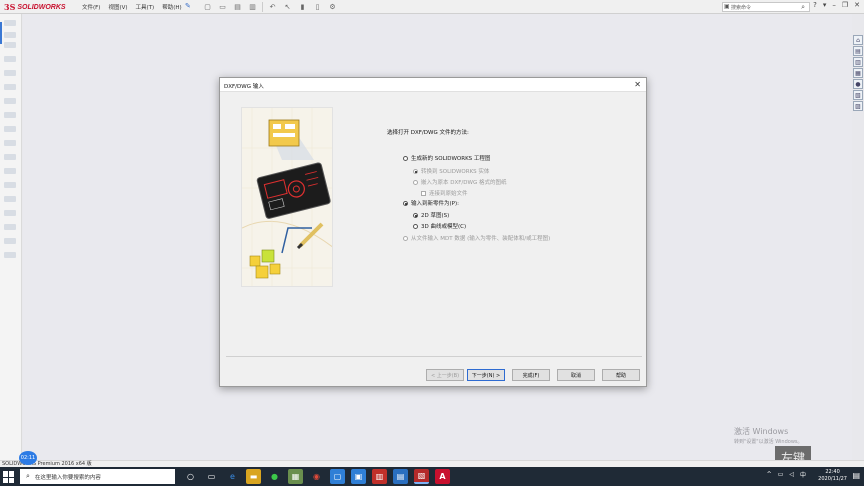  What do you see at coordinates (287, 6) in the screenshot?
I see `select-icon: ↖` at bounding box center [287, 6].